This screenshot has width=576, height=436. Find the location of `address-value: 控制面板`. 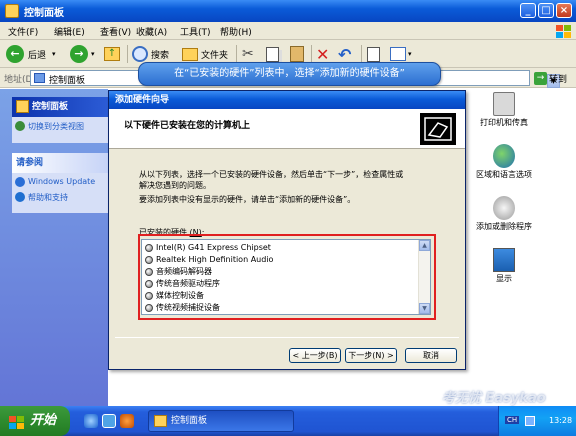

address-value: 控制面板 is located at coordinates (67, 81).